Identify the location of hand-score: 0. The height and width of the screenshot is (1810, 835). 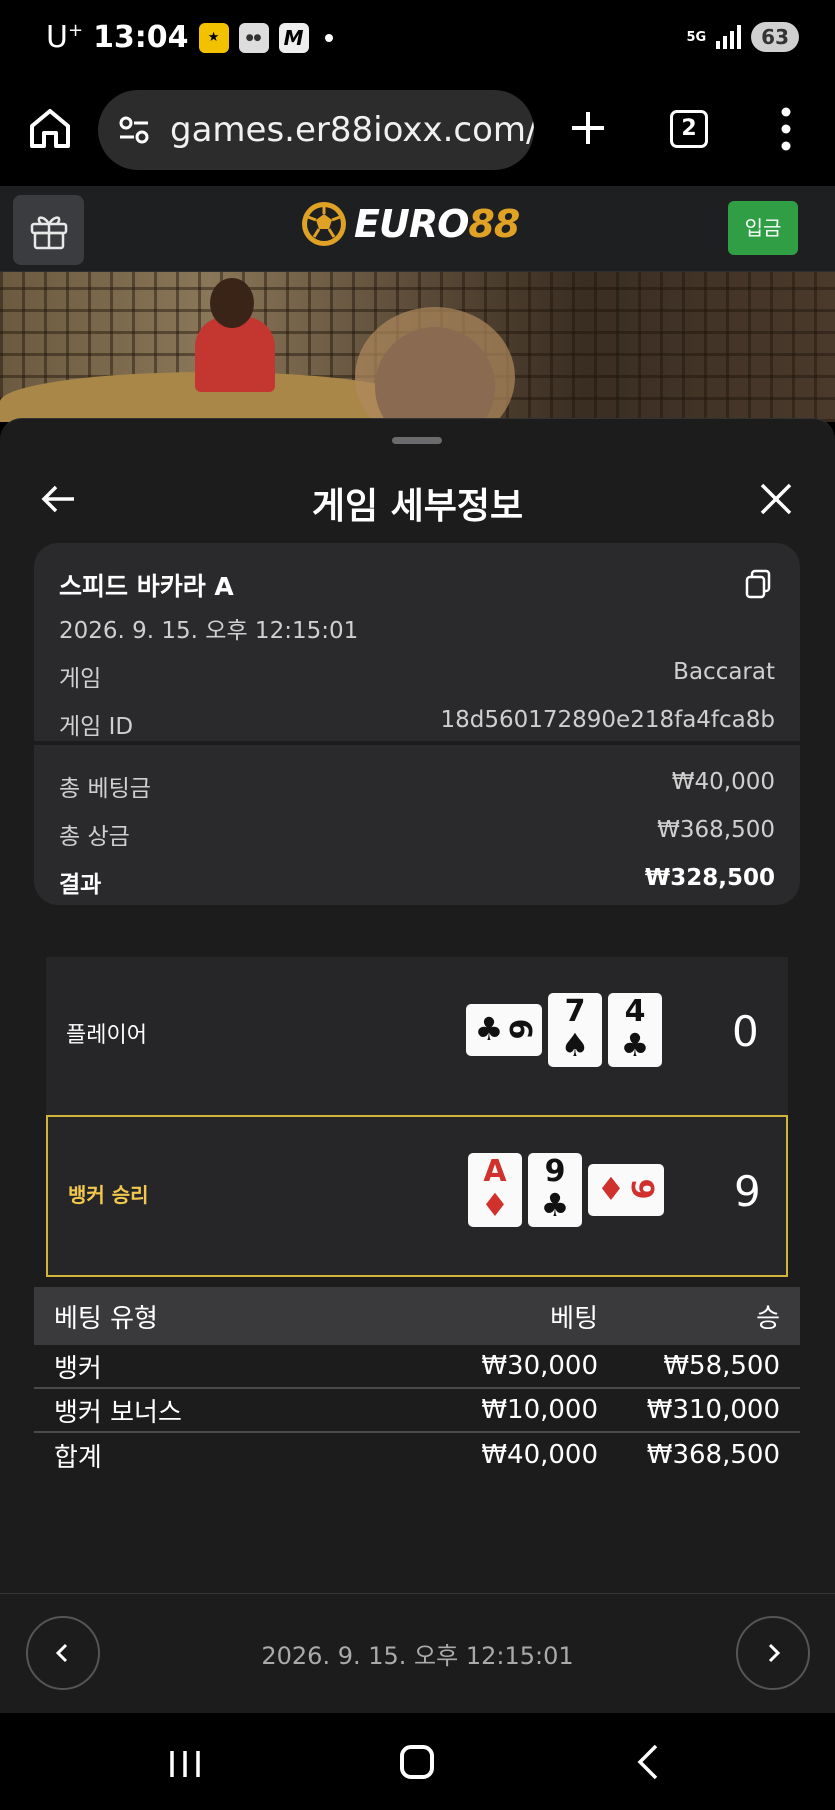
(745, 1031).